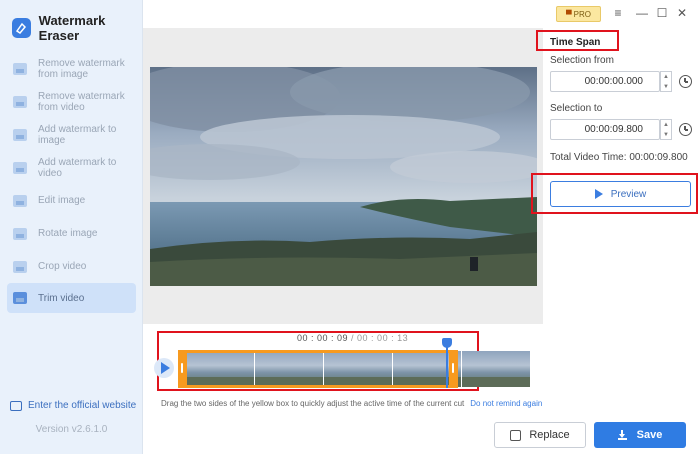  I want to click on preview-button: Preview, so click(620, 194).